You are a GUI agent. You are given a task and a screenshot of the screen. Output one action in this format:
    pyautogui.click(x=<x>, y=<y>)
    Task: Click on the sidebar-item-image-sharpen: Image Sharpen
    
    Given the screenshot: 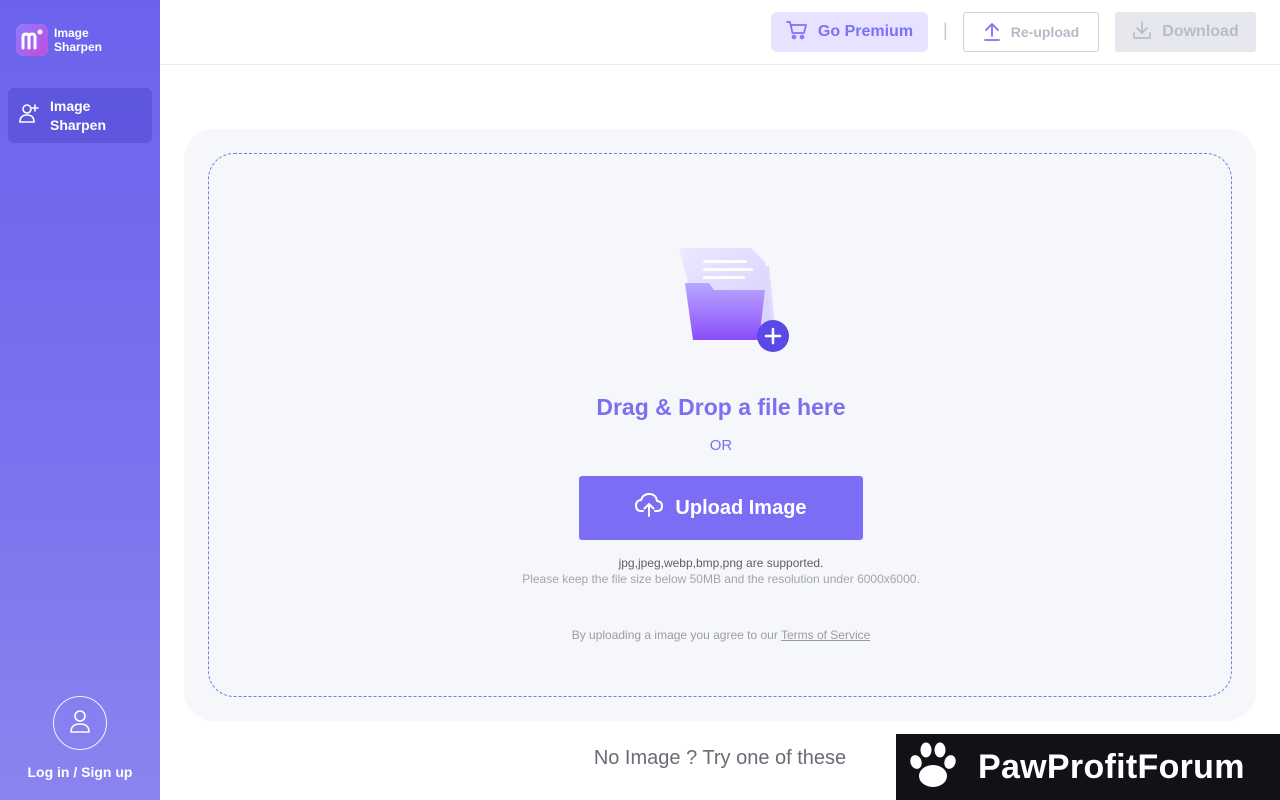 What is the action you would take?
    pyautogui.click(x=80, y=115)
    